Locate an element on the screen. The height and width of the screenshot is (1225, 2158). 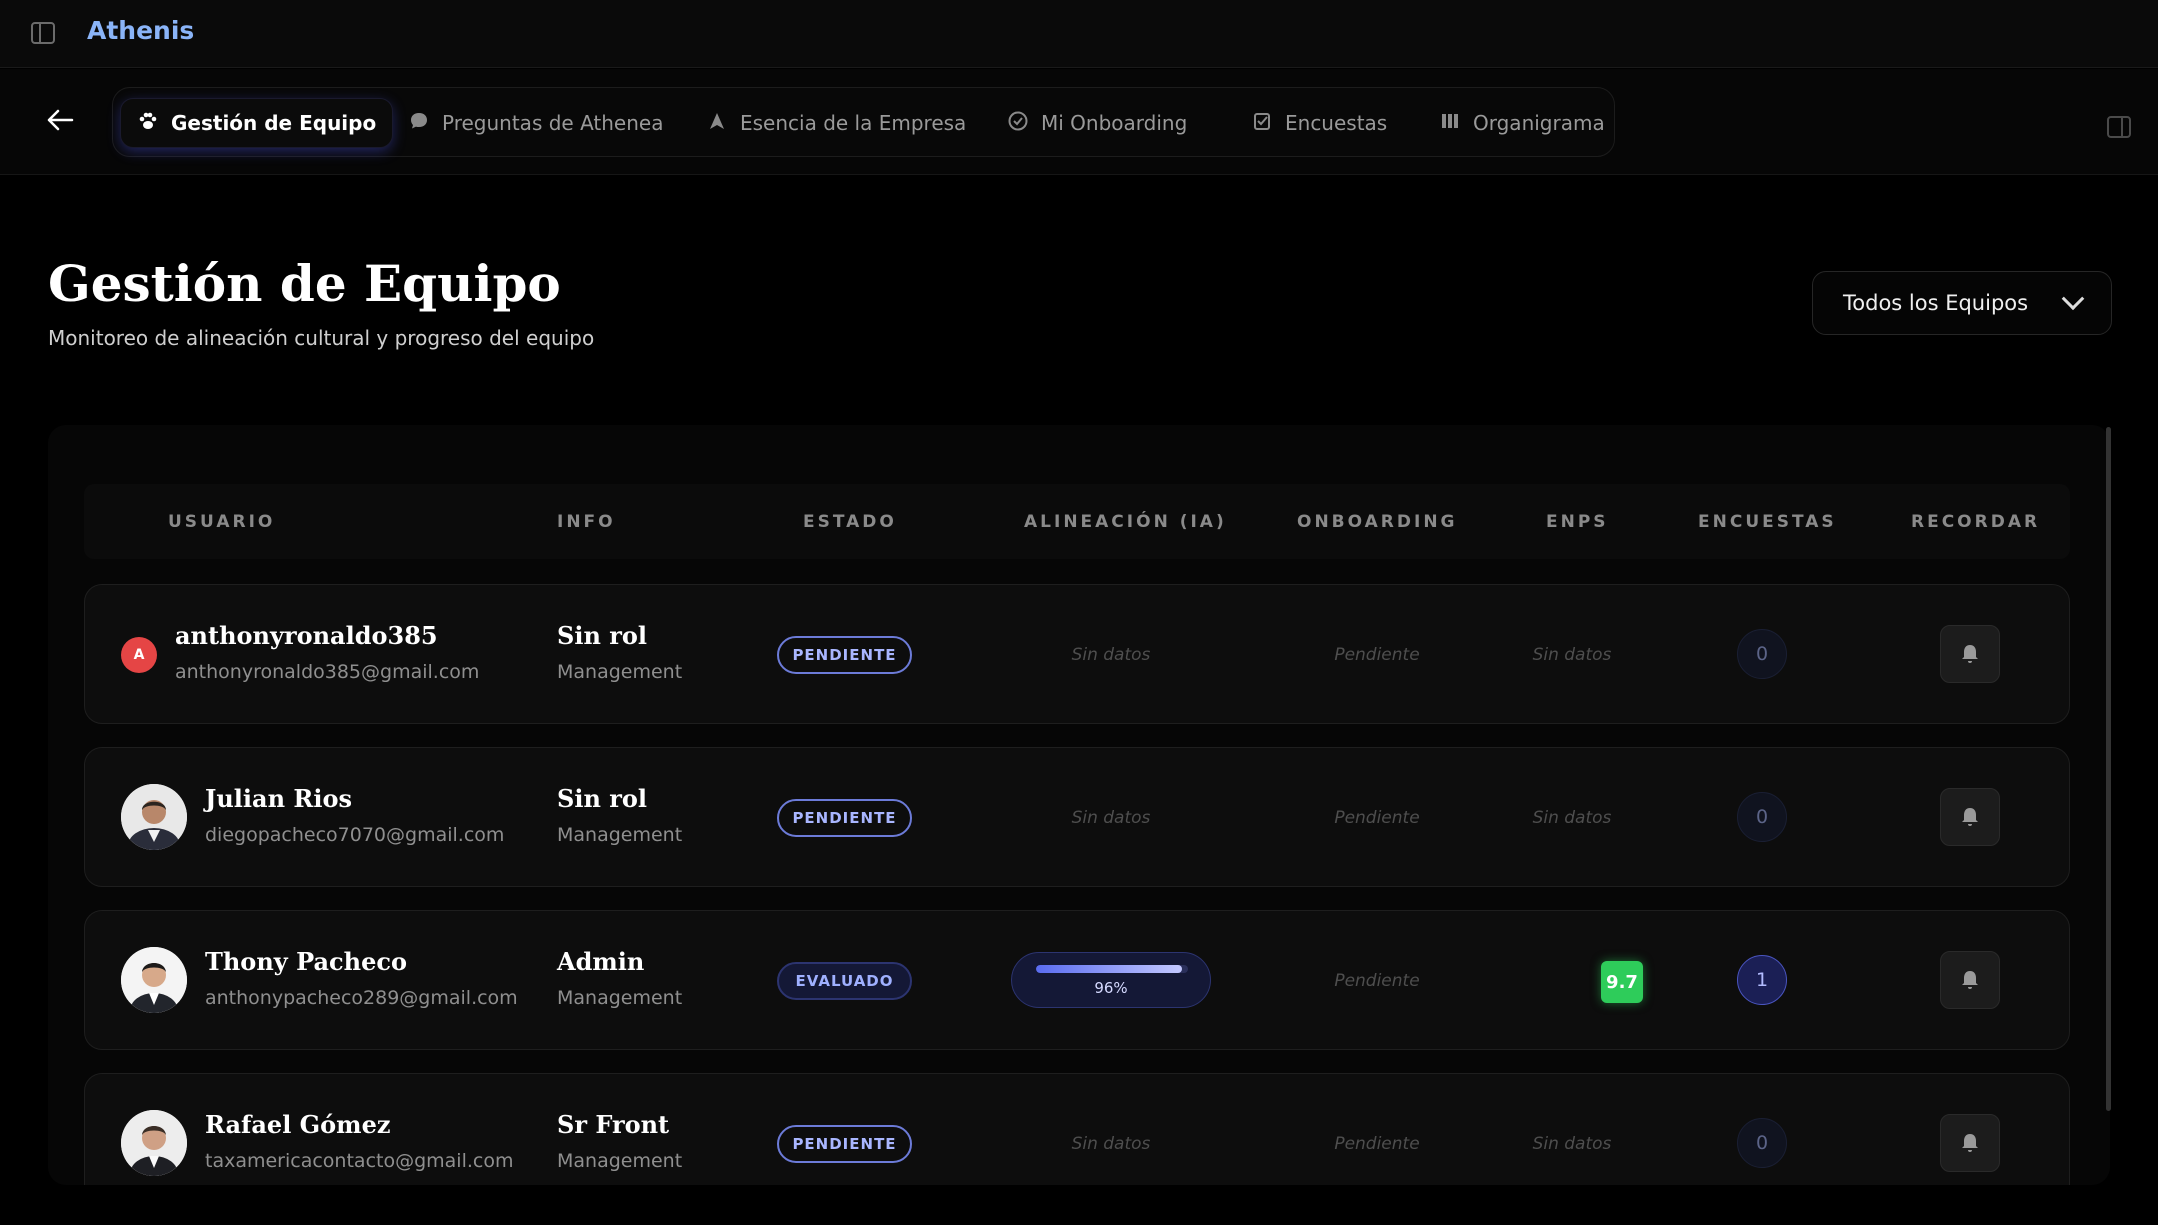
avatar: A is located at coordinates (139, 655).